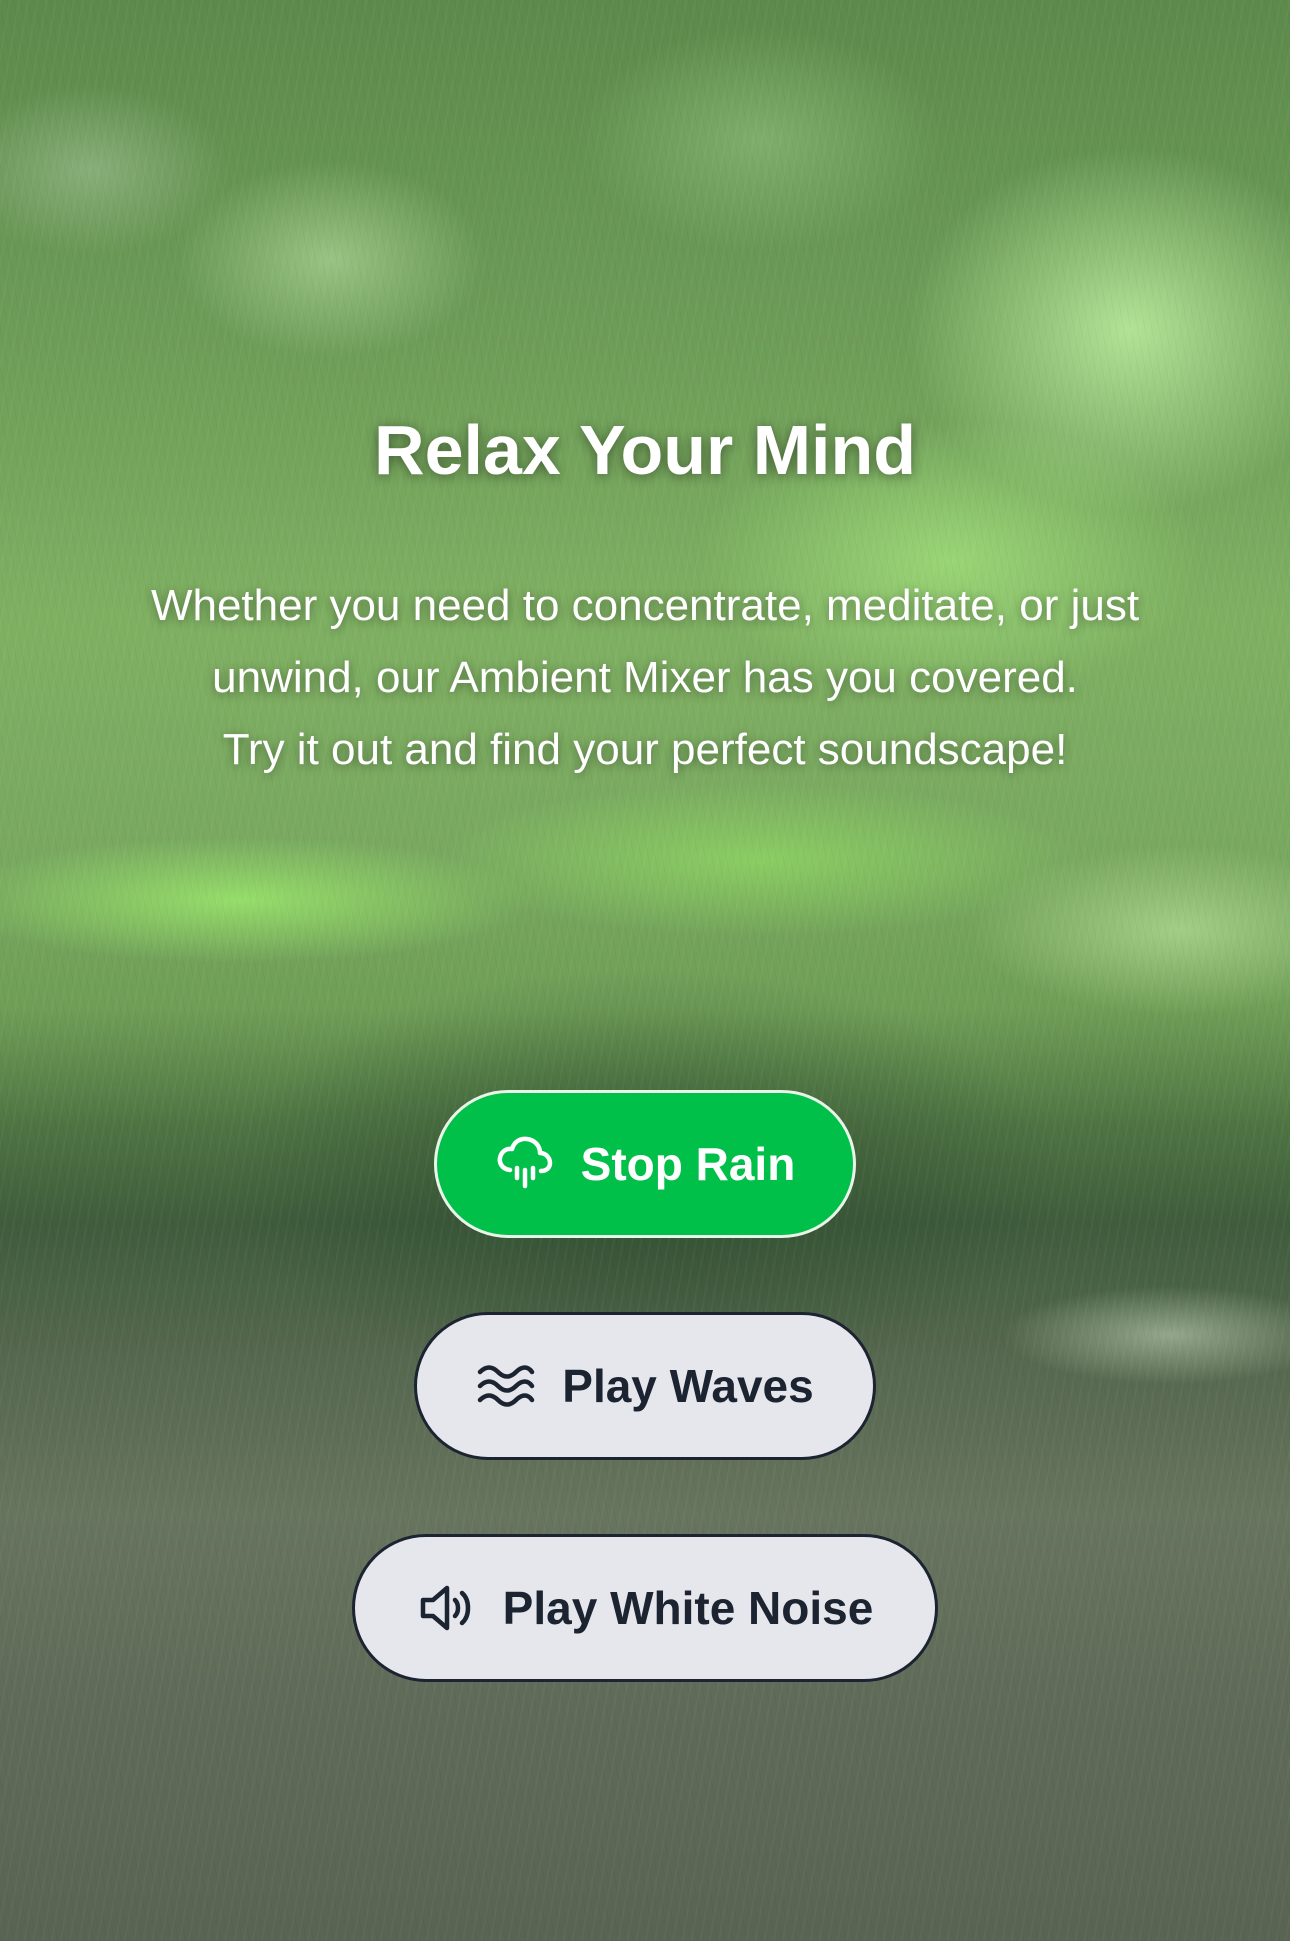 The width and height of the screenshot is (1290, 1941). I want to click on waves-icon, so click(506, 1386).